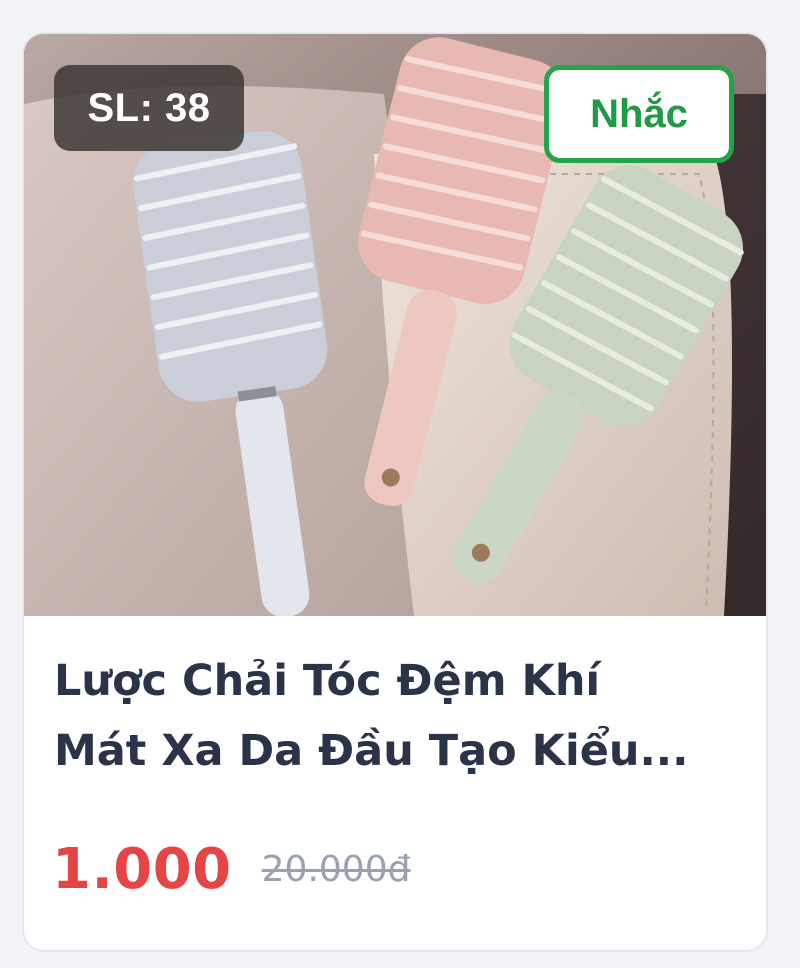  What do you see at coordinates (142, 869) in the screenshot?
I see `sale-price: 1.000` at bounding box center [142, 869].